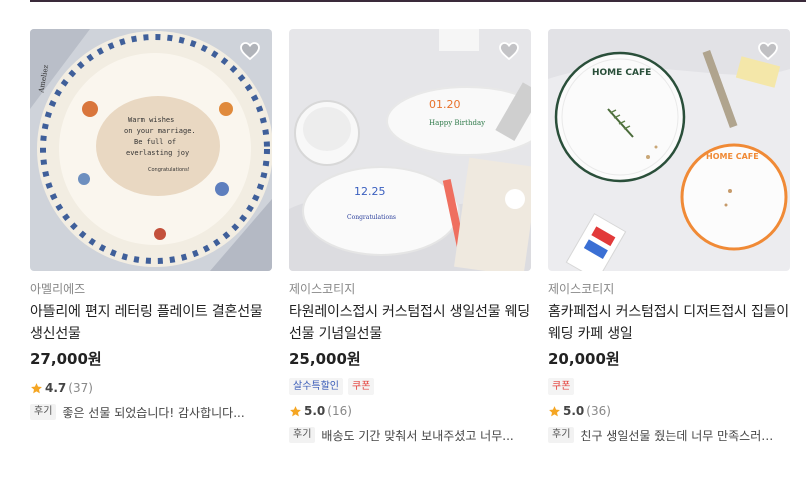  What do you see at coordinates (160, 131) in the screenshot?
I see `plate-line-2: on your marriage.` at bounding box center [160, 131].